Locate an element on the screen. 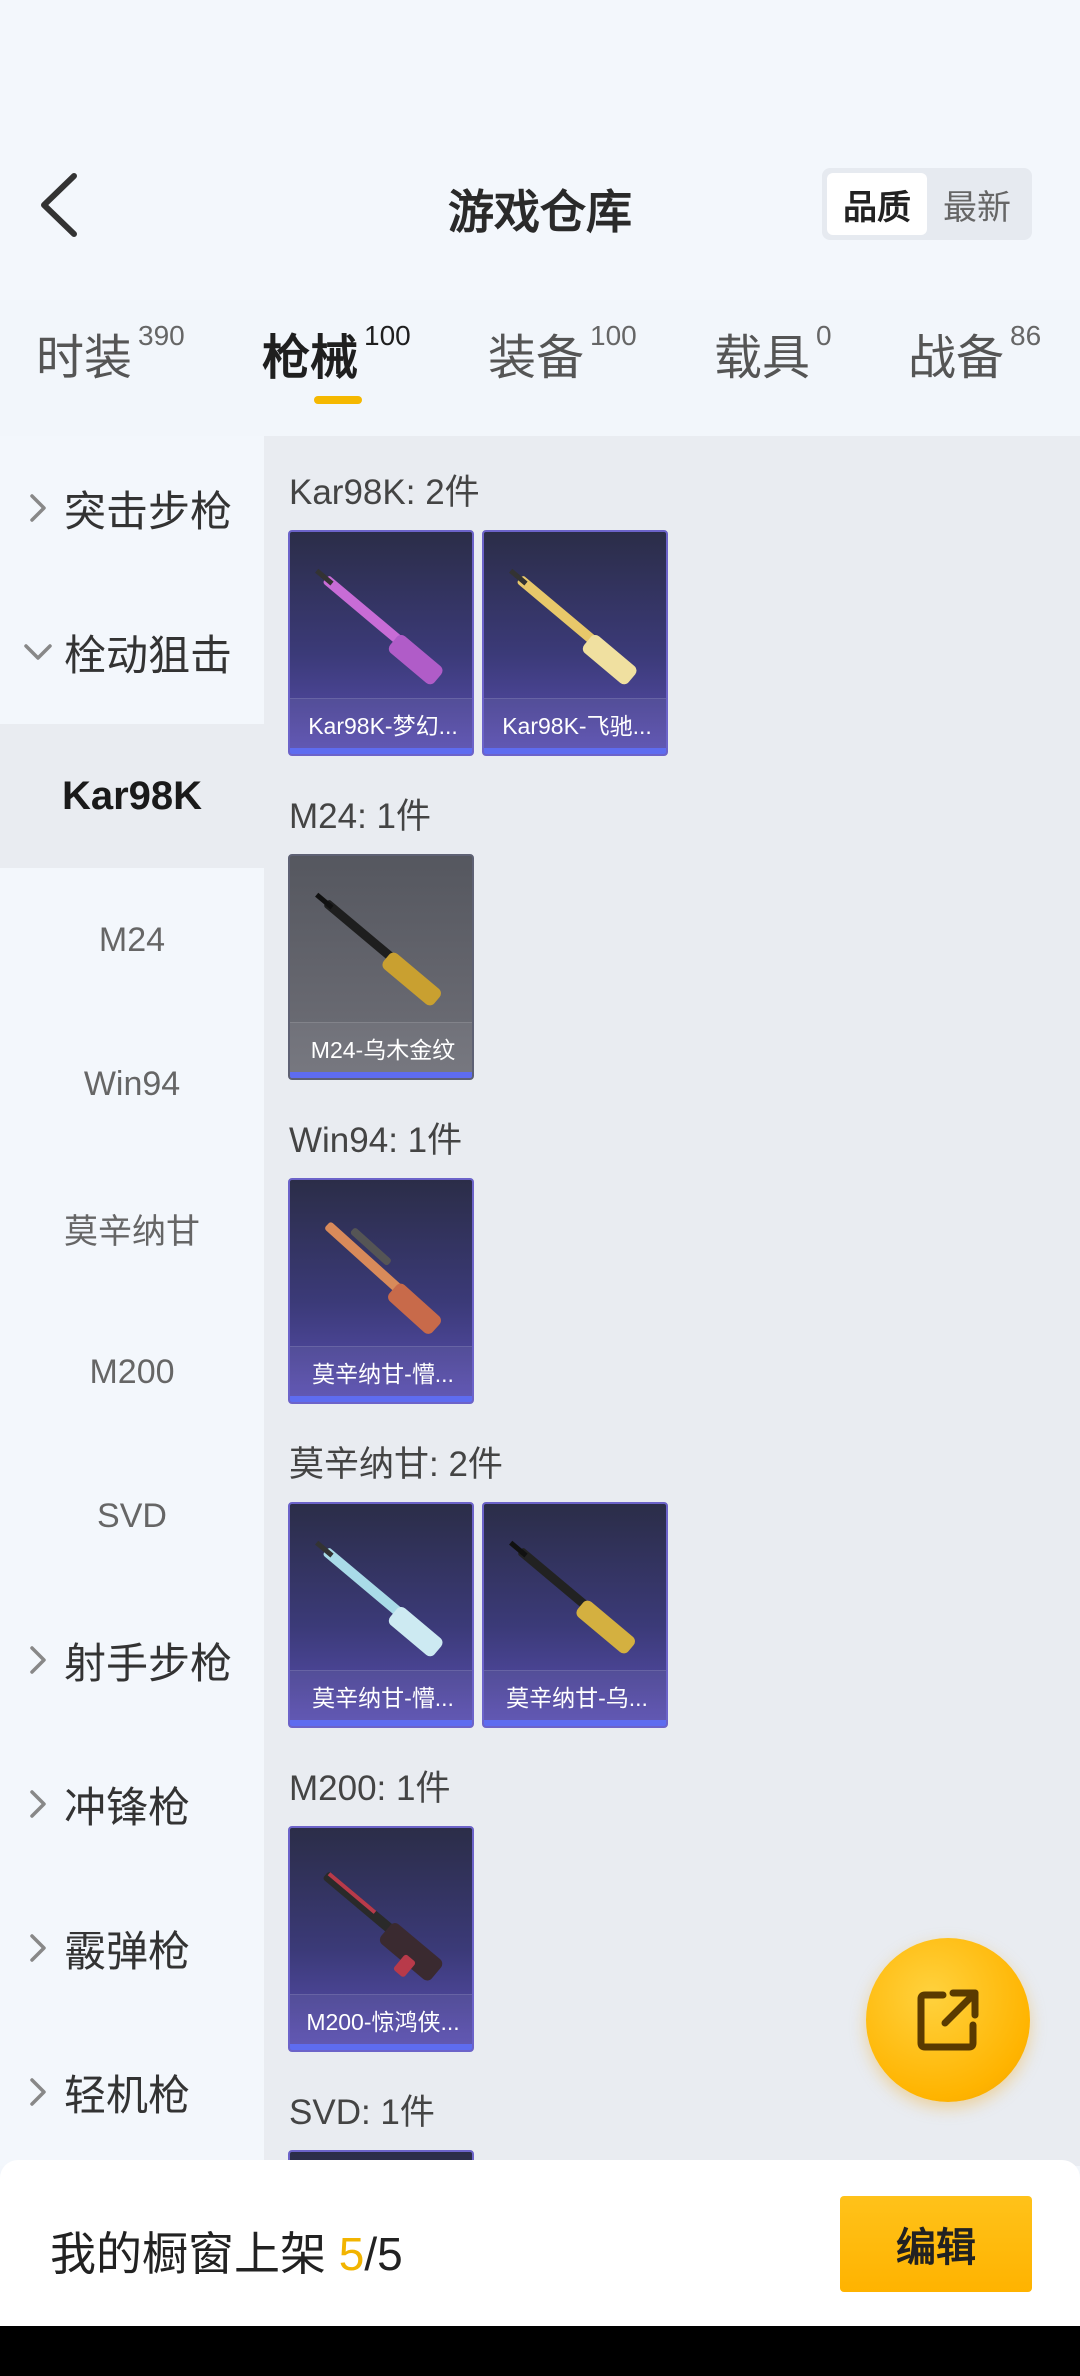 The image size is (1080, 2376). tab-label: 时装 is located at coordinates (84, 358).